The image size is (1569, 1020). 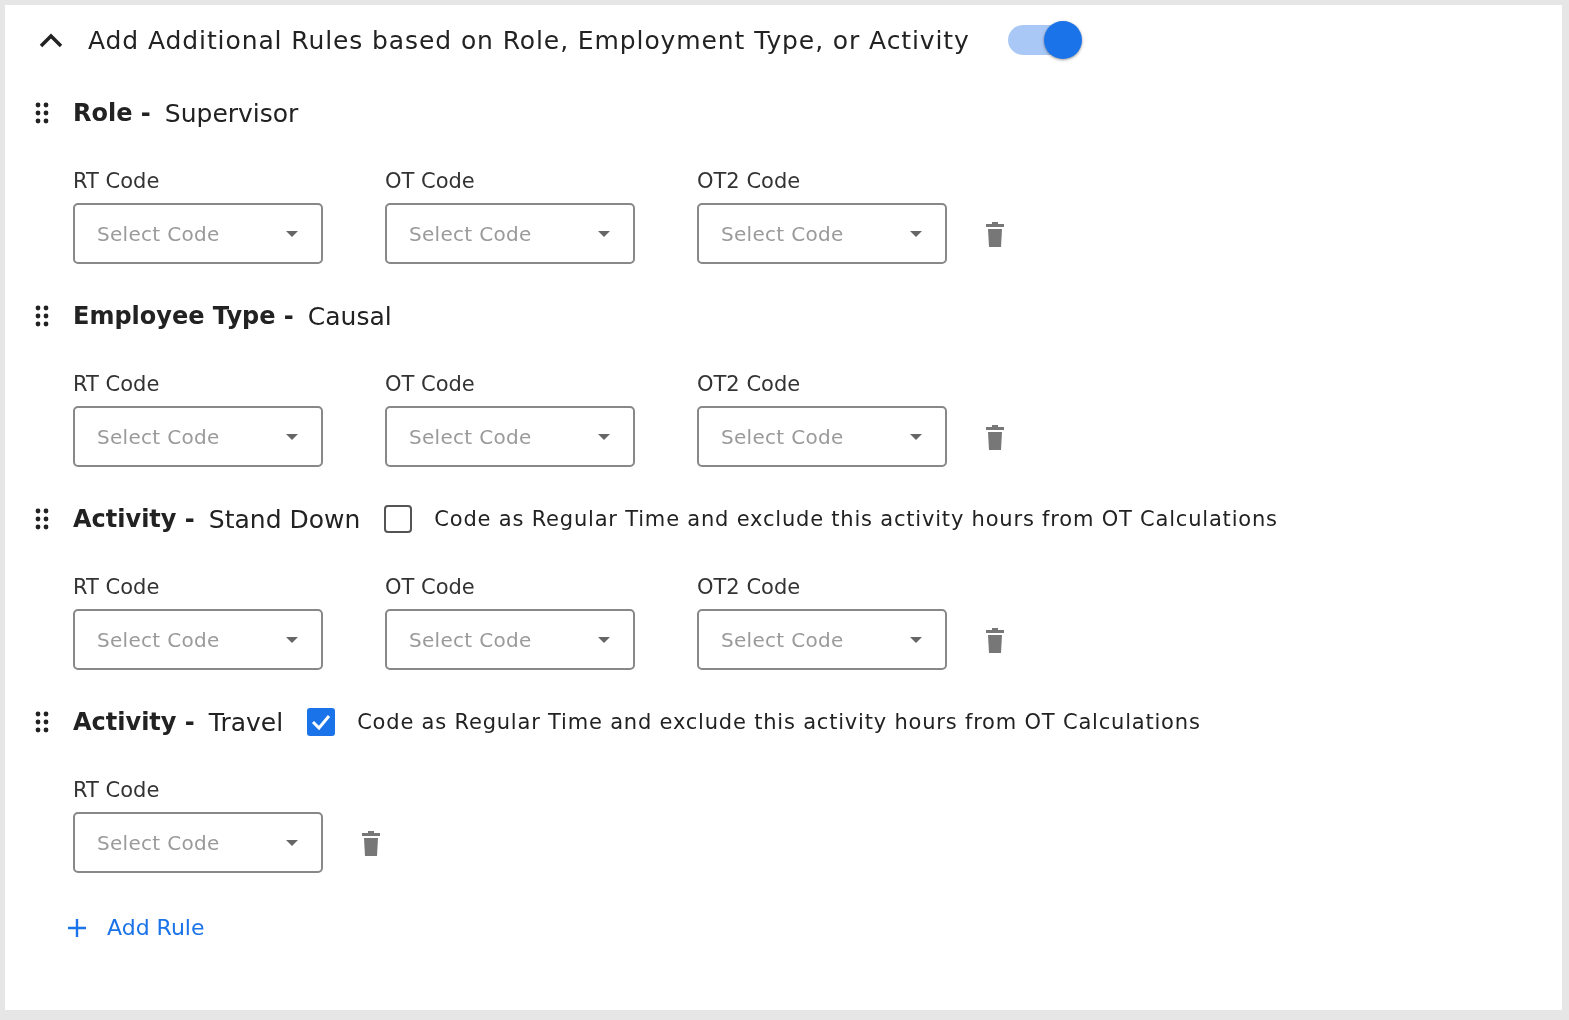 I want to click on plus-icon, so click(x=77, y=927).